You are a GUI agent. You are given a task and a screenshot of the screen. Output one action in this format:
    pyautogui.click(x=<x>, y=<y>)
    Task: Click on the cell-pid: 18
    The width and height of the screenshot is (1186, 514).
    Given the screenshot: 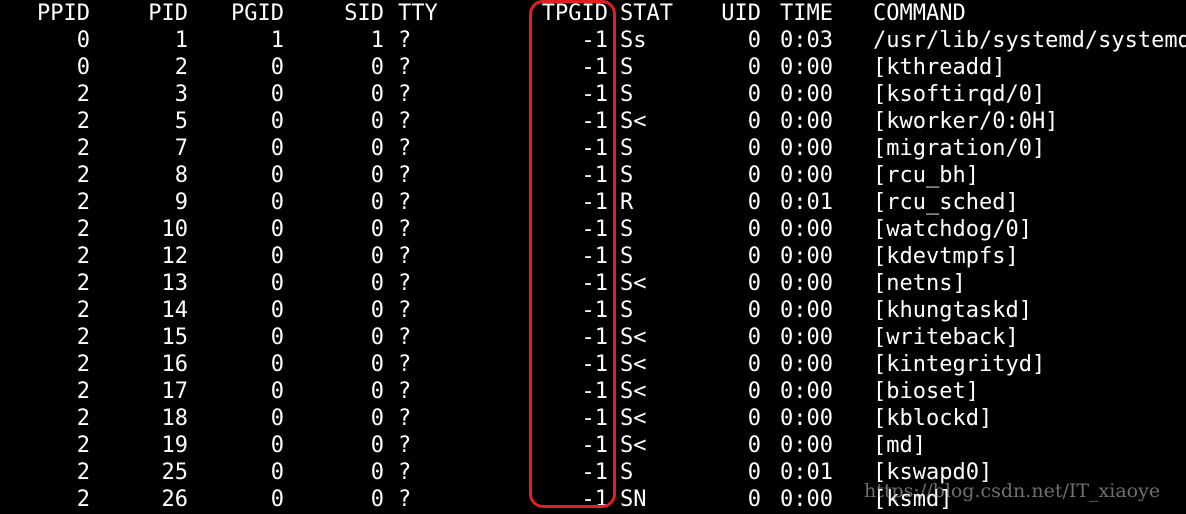 What is the action you would take?
    pyautogui.click(x=175, y=418)
    